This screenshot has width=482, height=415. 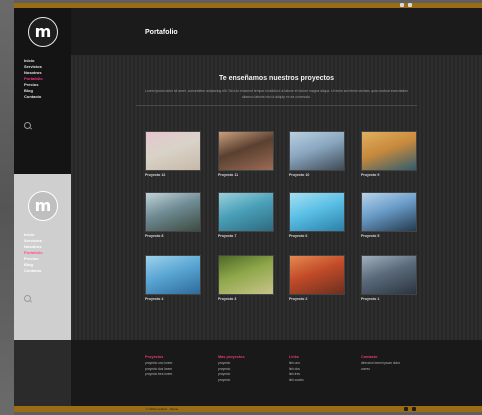 I want to click on project-caption: Proyecto 3, so click(x=227, y=299).